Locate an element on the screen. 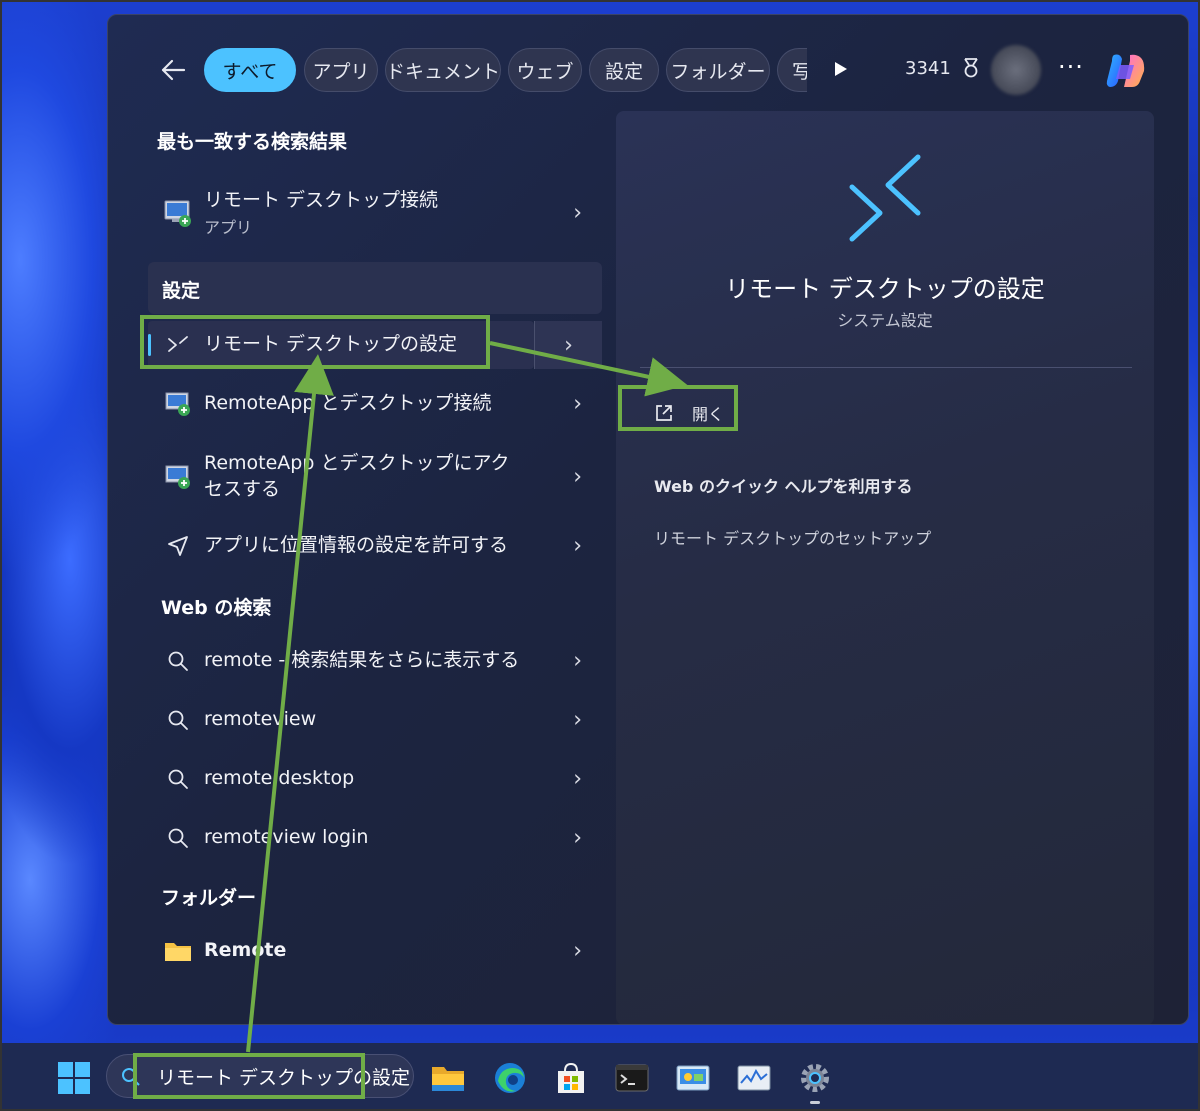 This screenshot has width=1200, height=1111. web-item-label: remoteview login is located at coordinates (286, 837).